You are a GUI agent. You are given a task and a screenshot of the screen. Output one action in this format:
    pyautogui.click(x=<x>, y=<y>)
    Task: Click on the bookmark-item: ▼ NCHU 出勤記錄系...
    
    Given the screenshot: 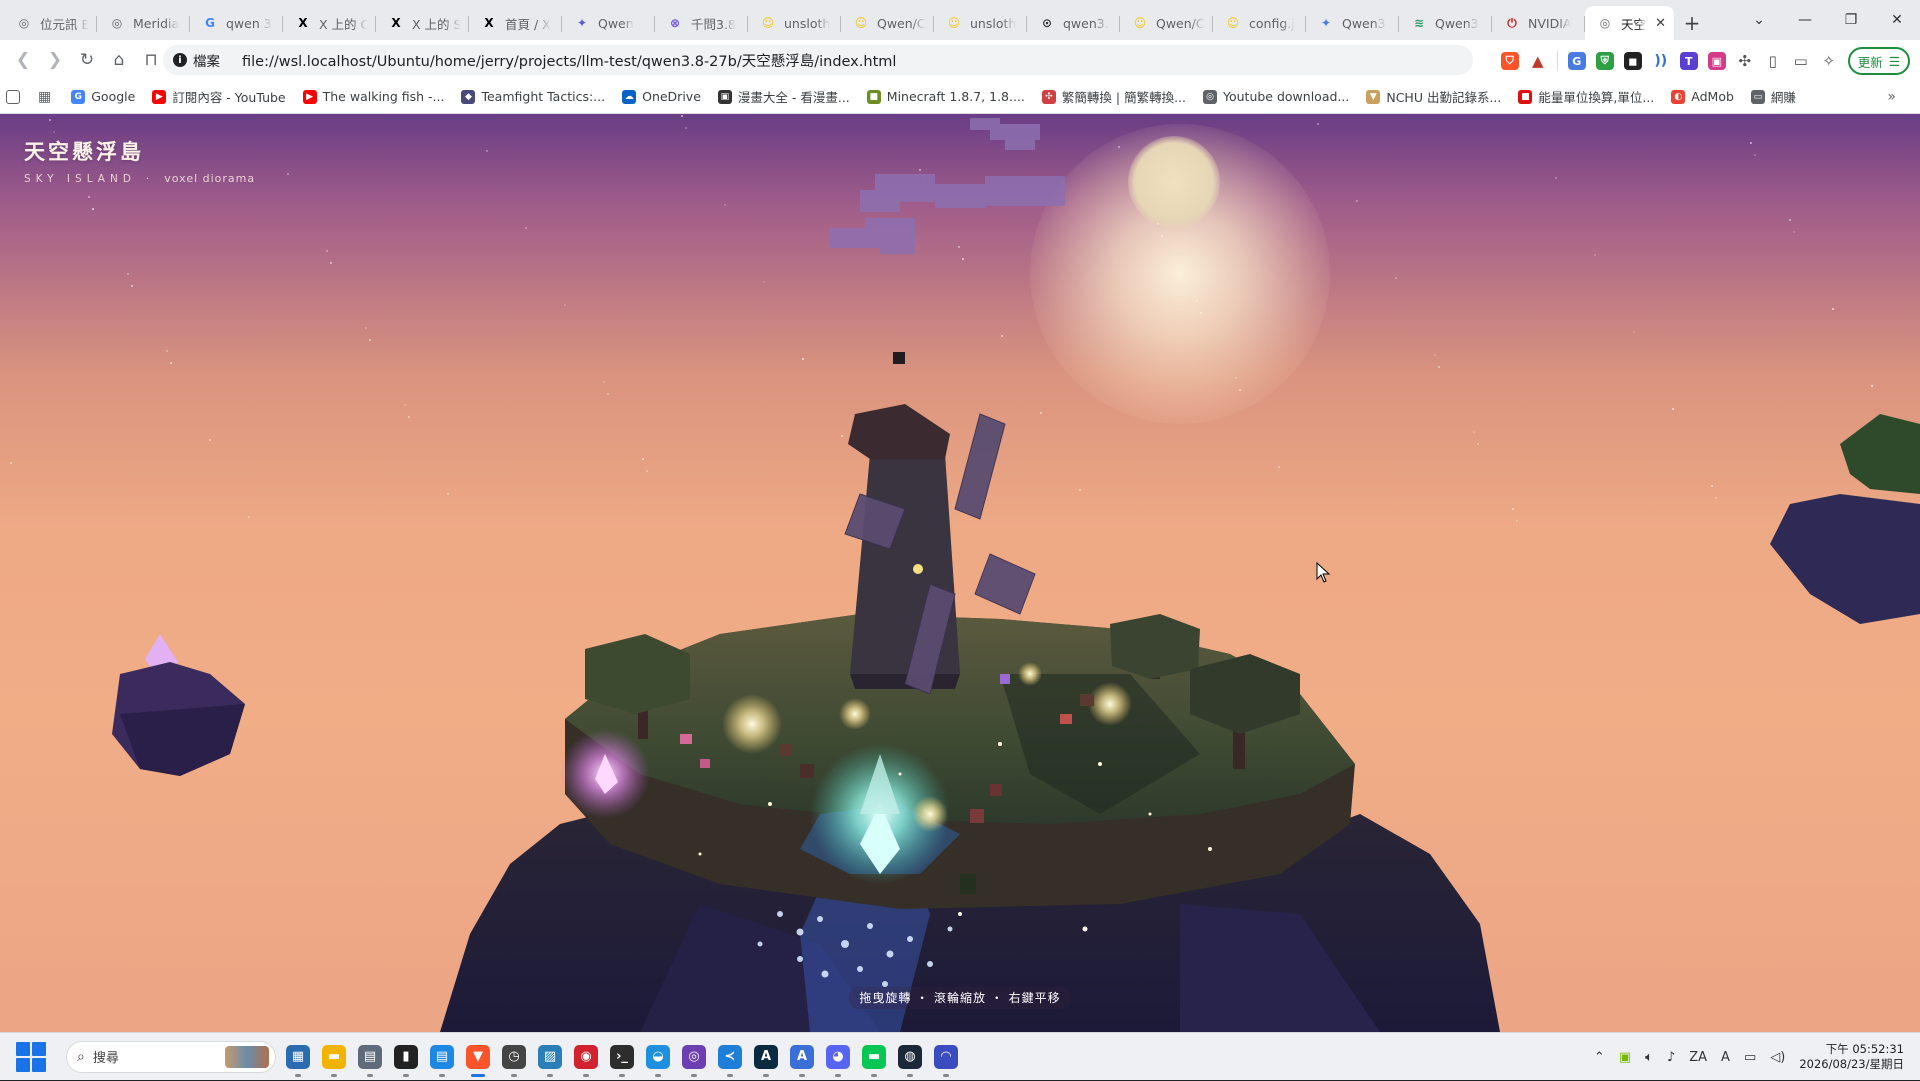 What is the action you would take?
    pyautogui.click(x=1433, y=96)
    